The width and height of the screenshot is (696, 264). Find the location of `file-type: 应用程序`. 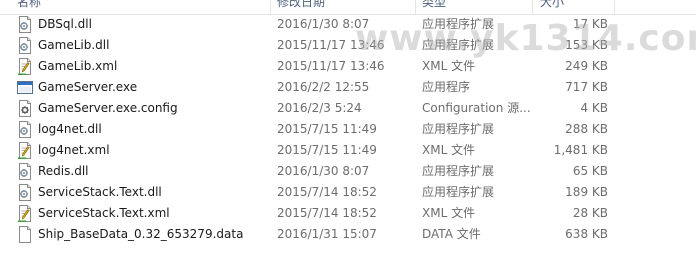

file-type: 应用程序 is located at coordinates (446, 87).